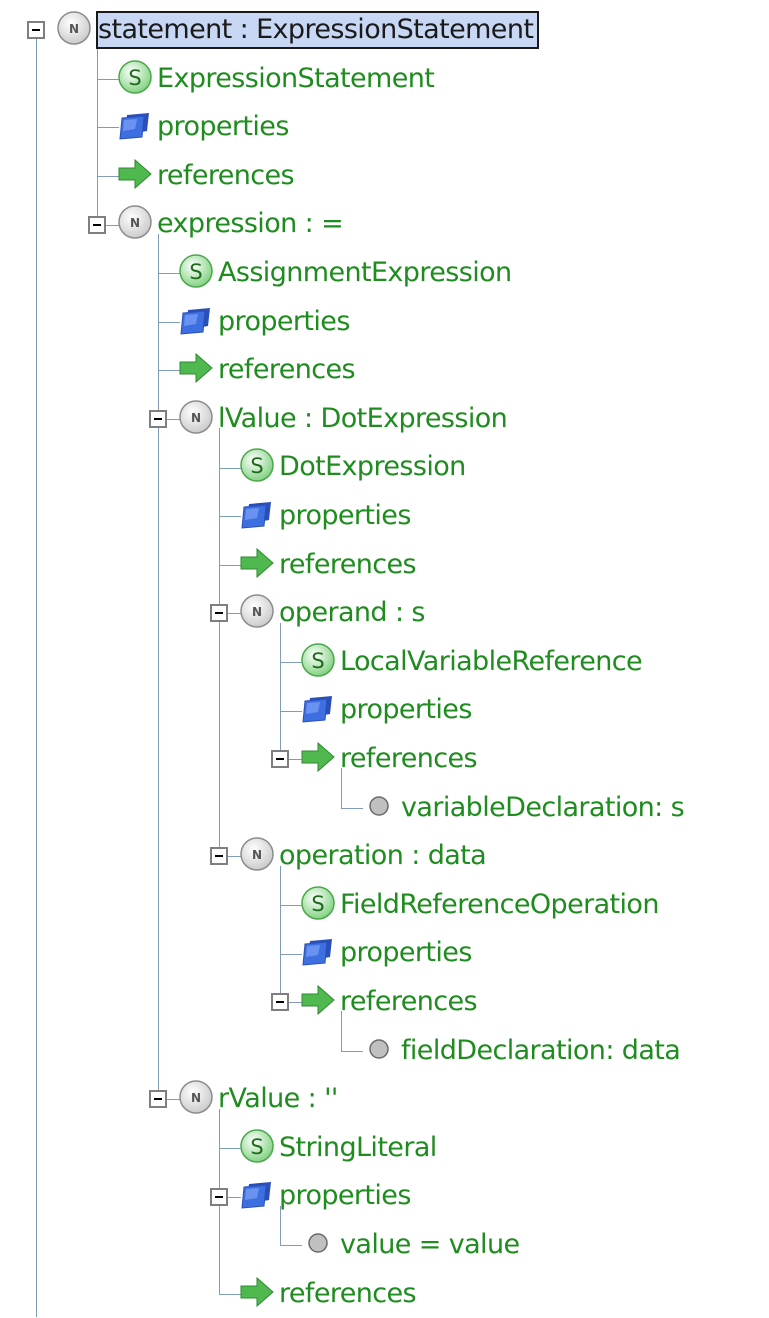  I want to click on tree-label: operand : s, so click(352, 613).